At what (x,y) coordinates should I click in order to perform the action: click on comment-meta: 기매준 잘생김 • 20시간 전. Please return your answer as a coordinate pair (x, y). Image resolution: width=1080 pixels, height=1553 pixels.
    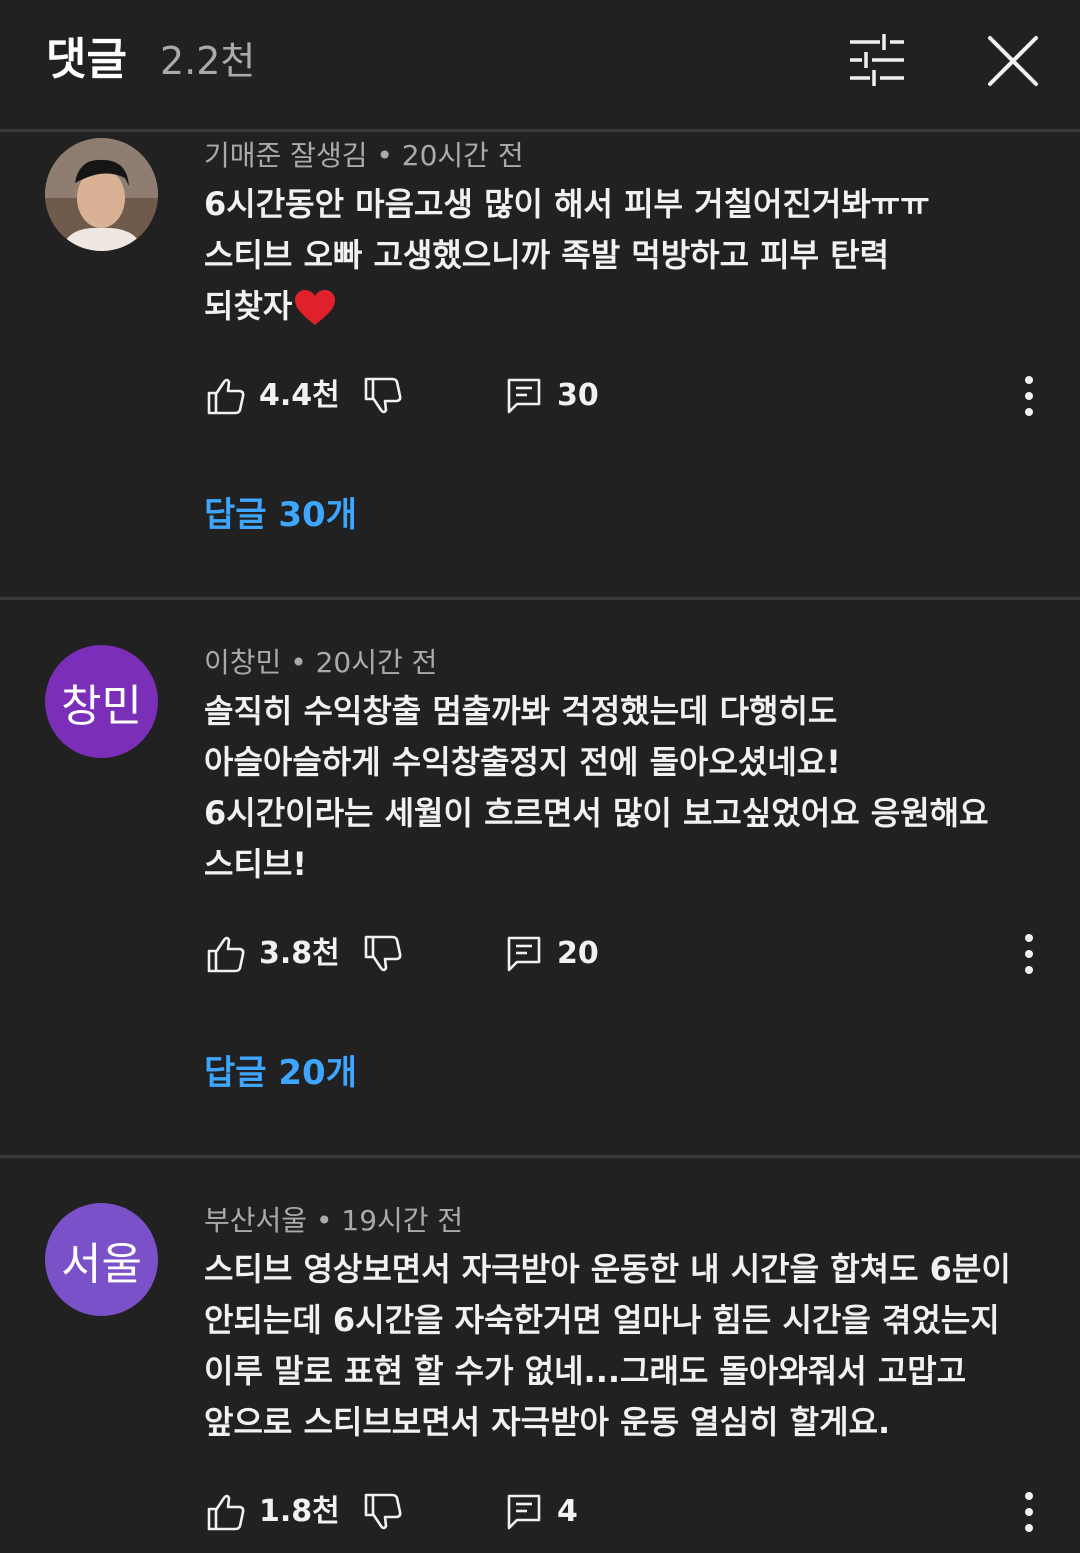
    Looking at the image, I should click on (364, 156).